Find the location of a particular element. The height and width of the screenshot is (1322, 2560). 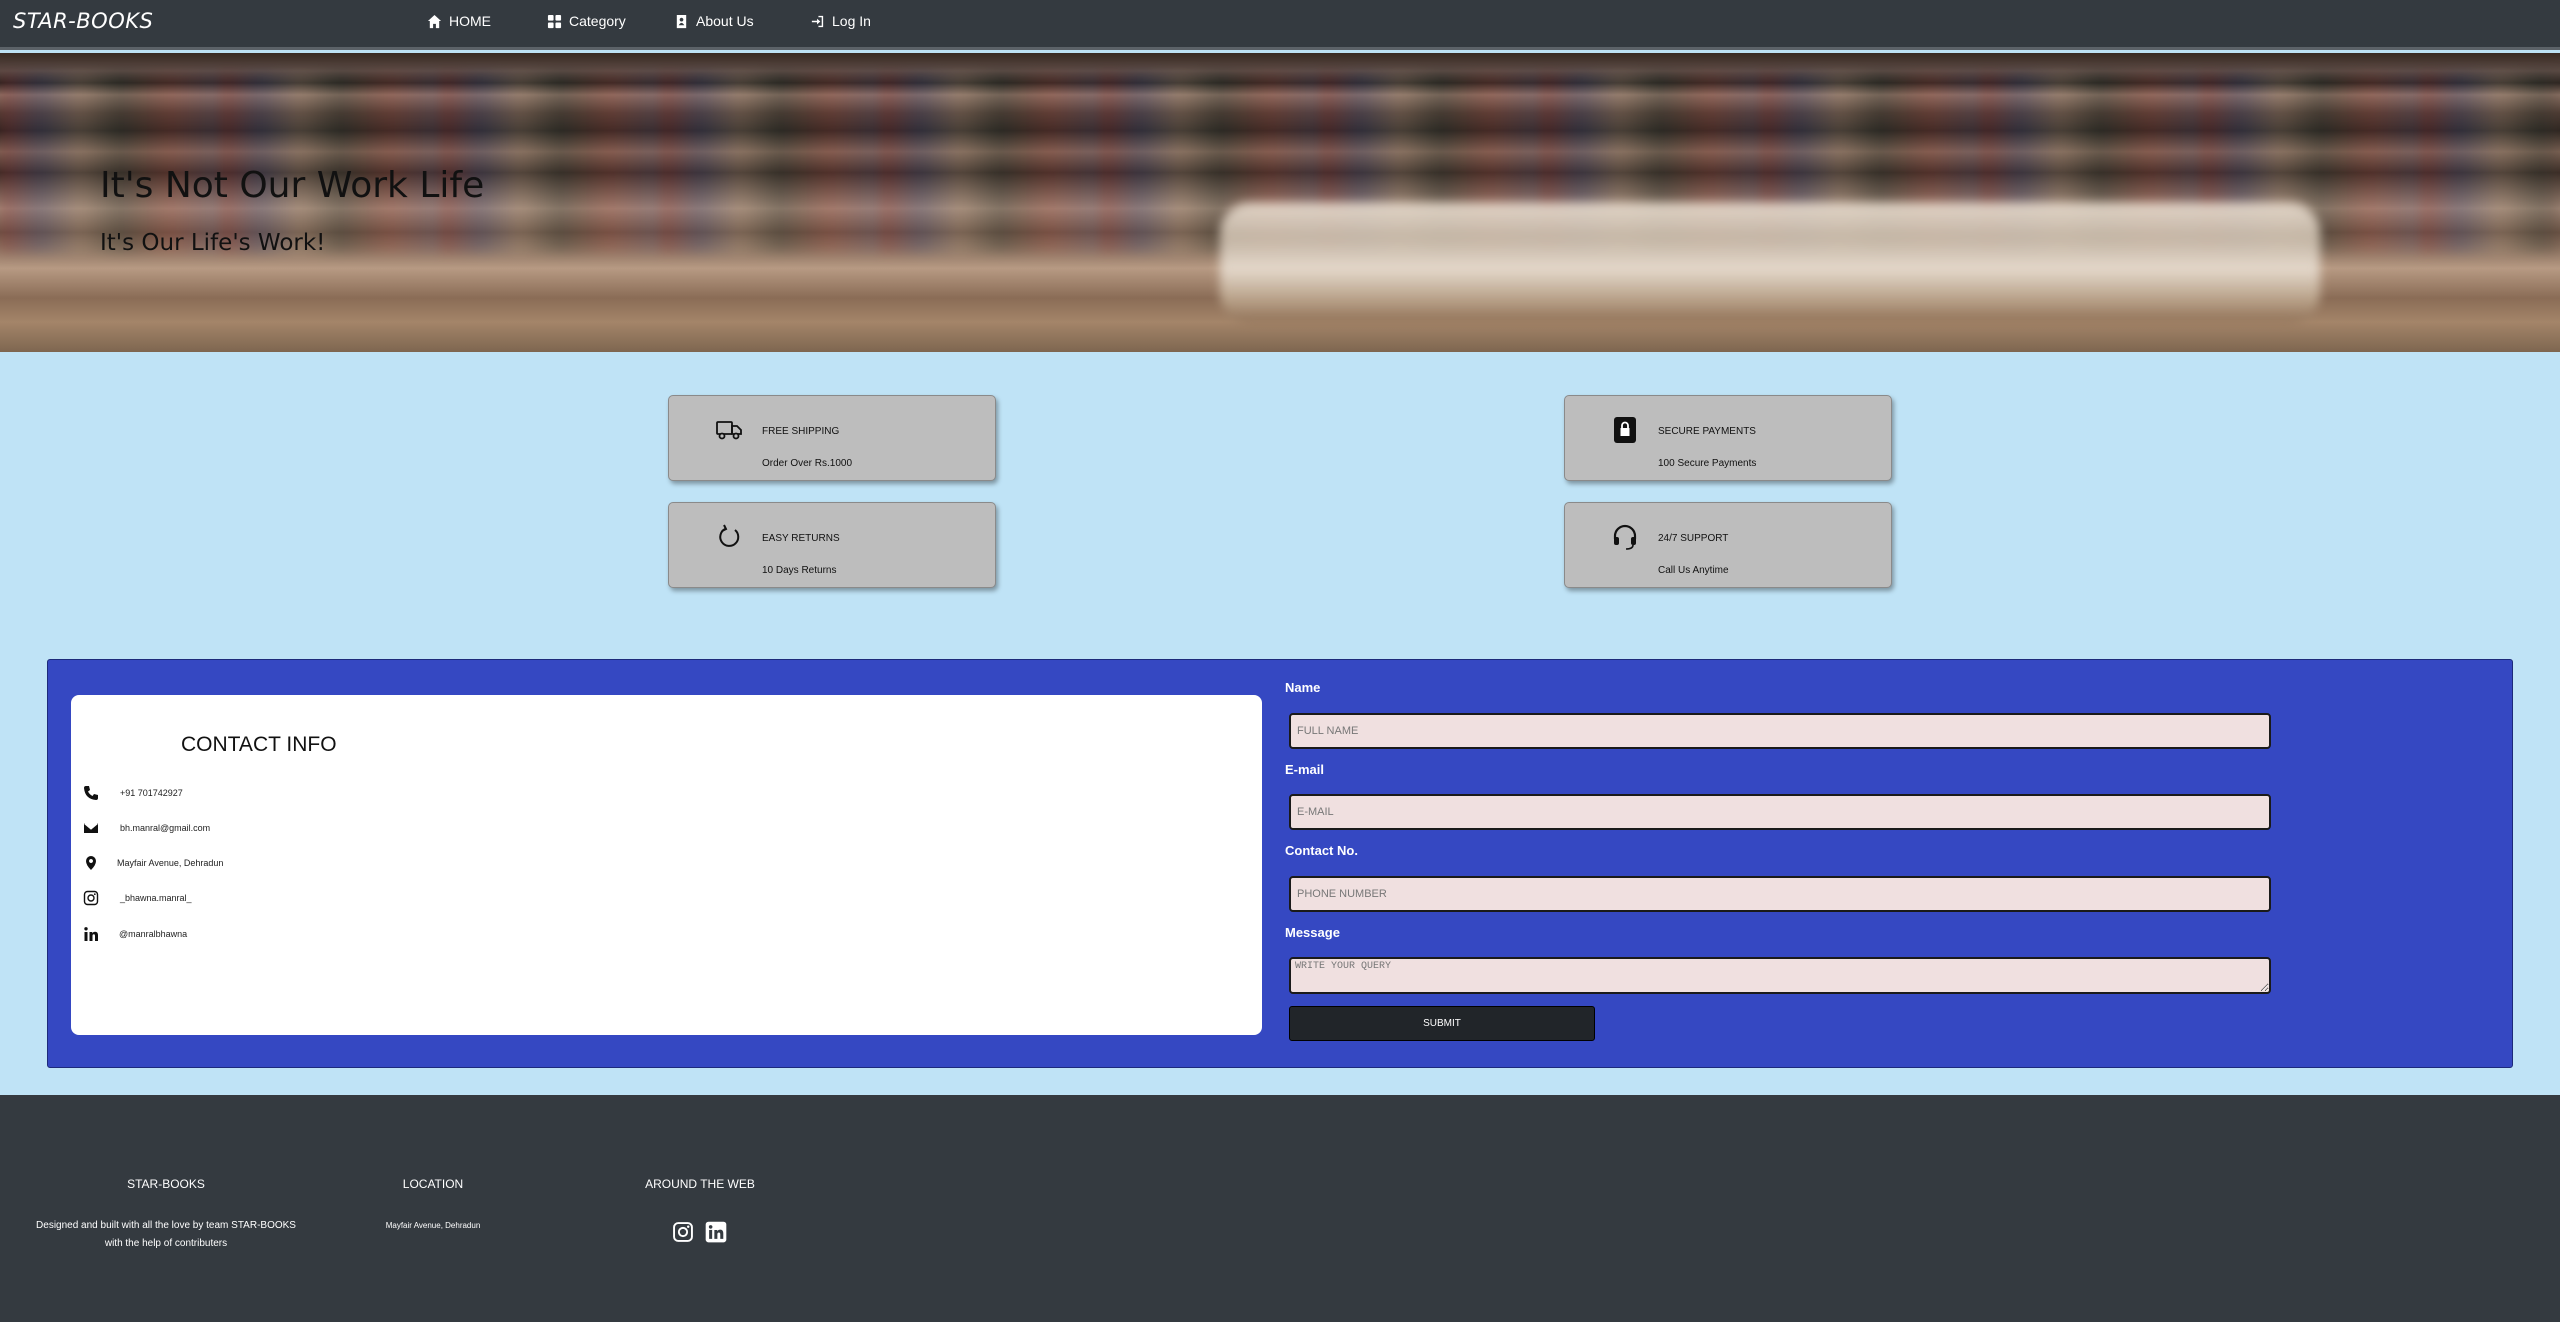

feature-card-support: 24/7 SUPPORT Call Us Anytime is located at coordinates (1728, 545).